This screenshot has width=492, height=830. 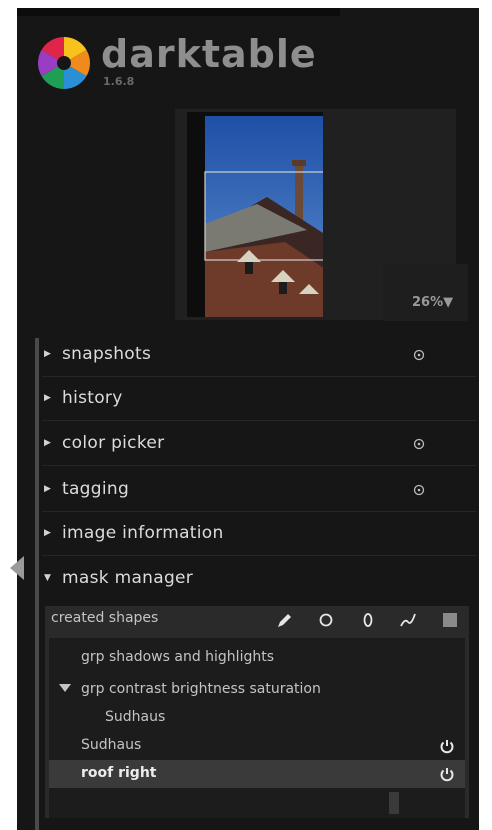 I want to click on module-history: ▶ history, so click(x=259, y=399).